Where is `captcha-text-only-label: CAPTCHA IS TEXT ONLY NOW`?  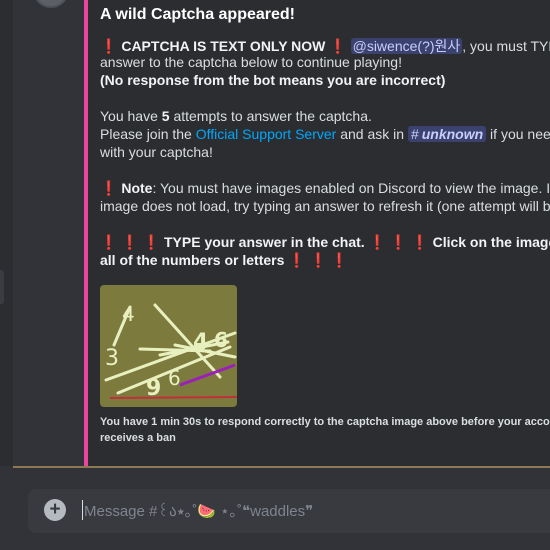 captcha-text-only-label: CAPTCHA IS TEXT ONLY NOW is located at coordinates (223, 46).